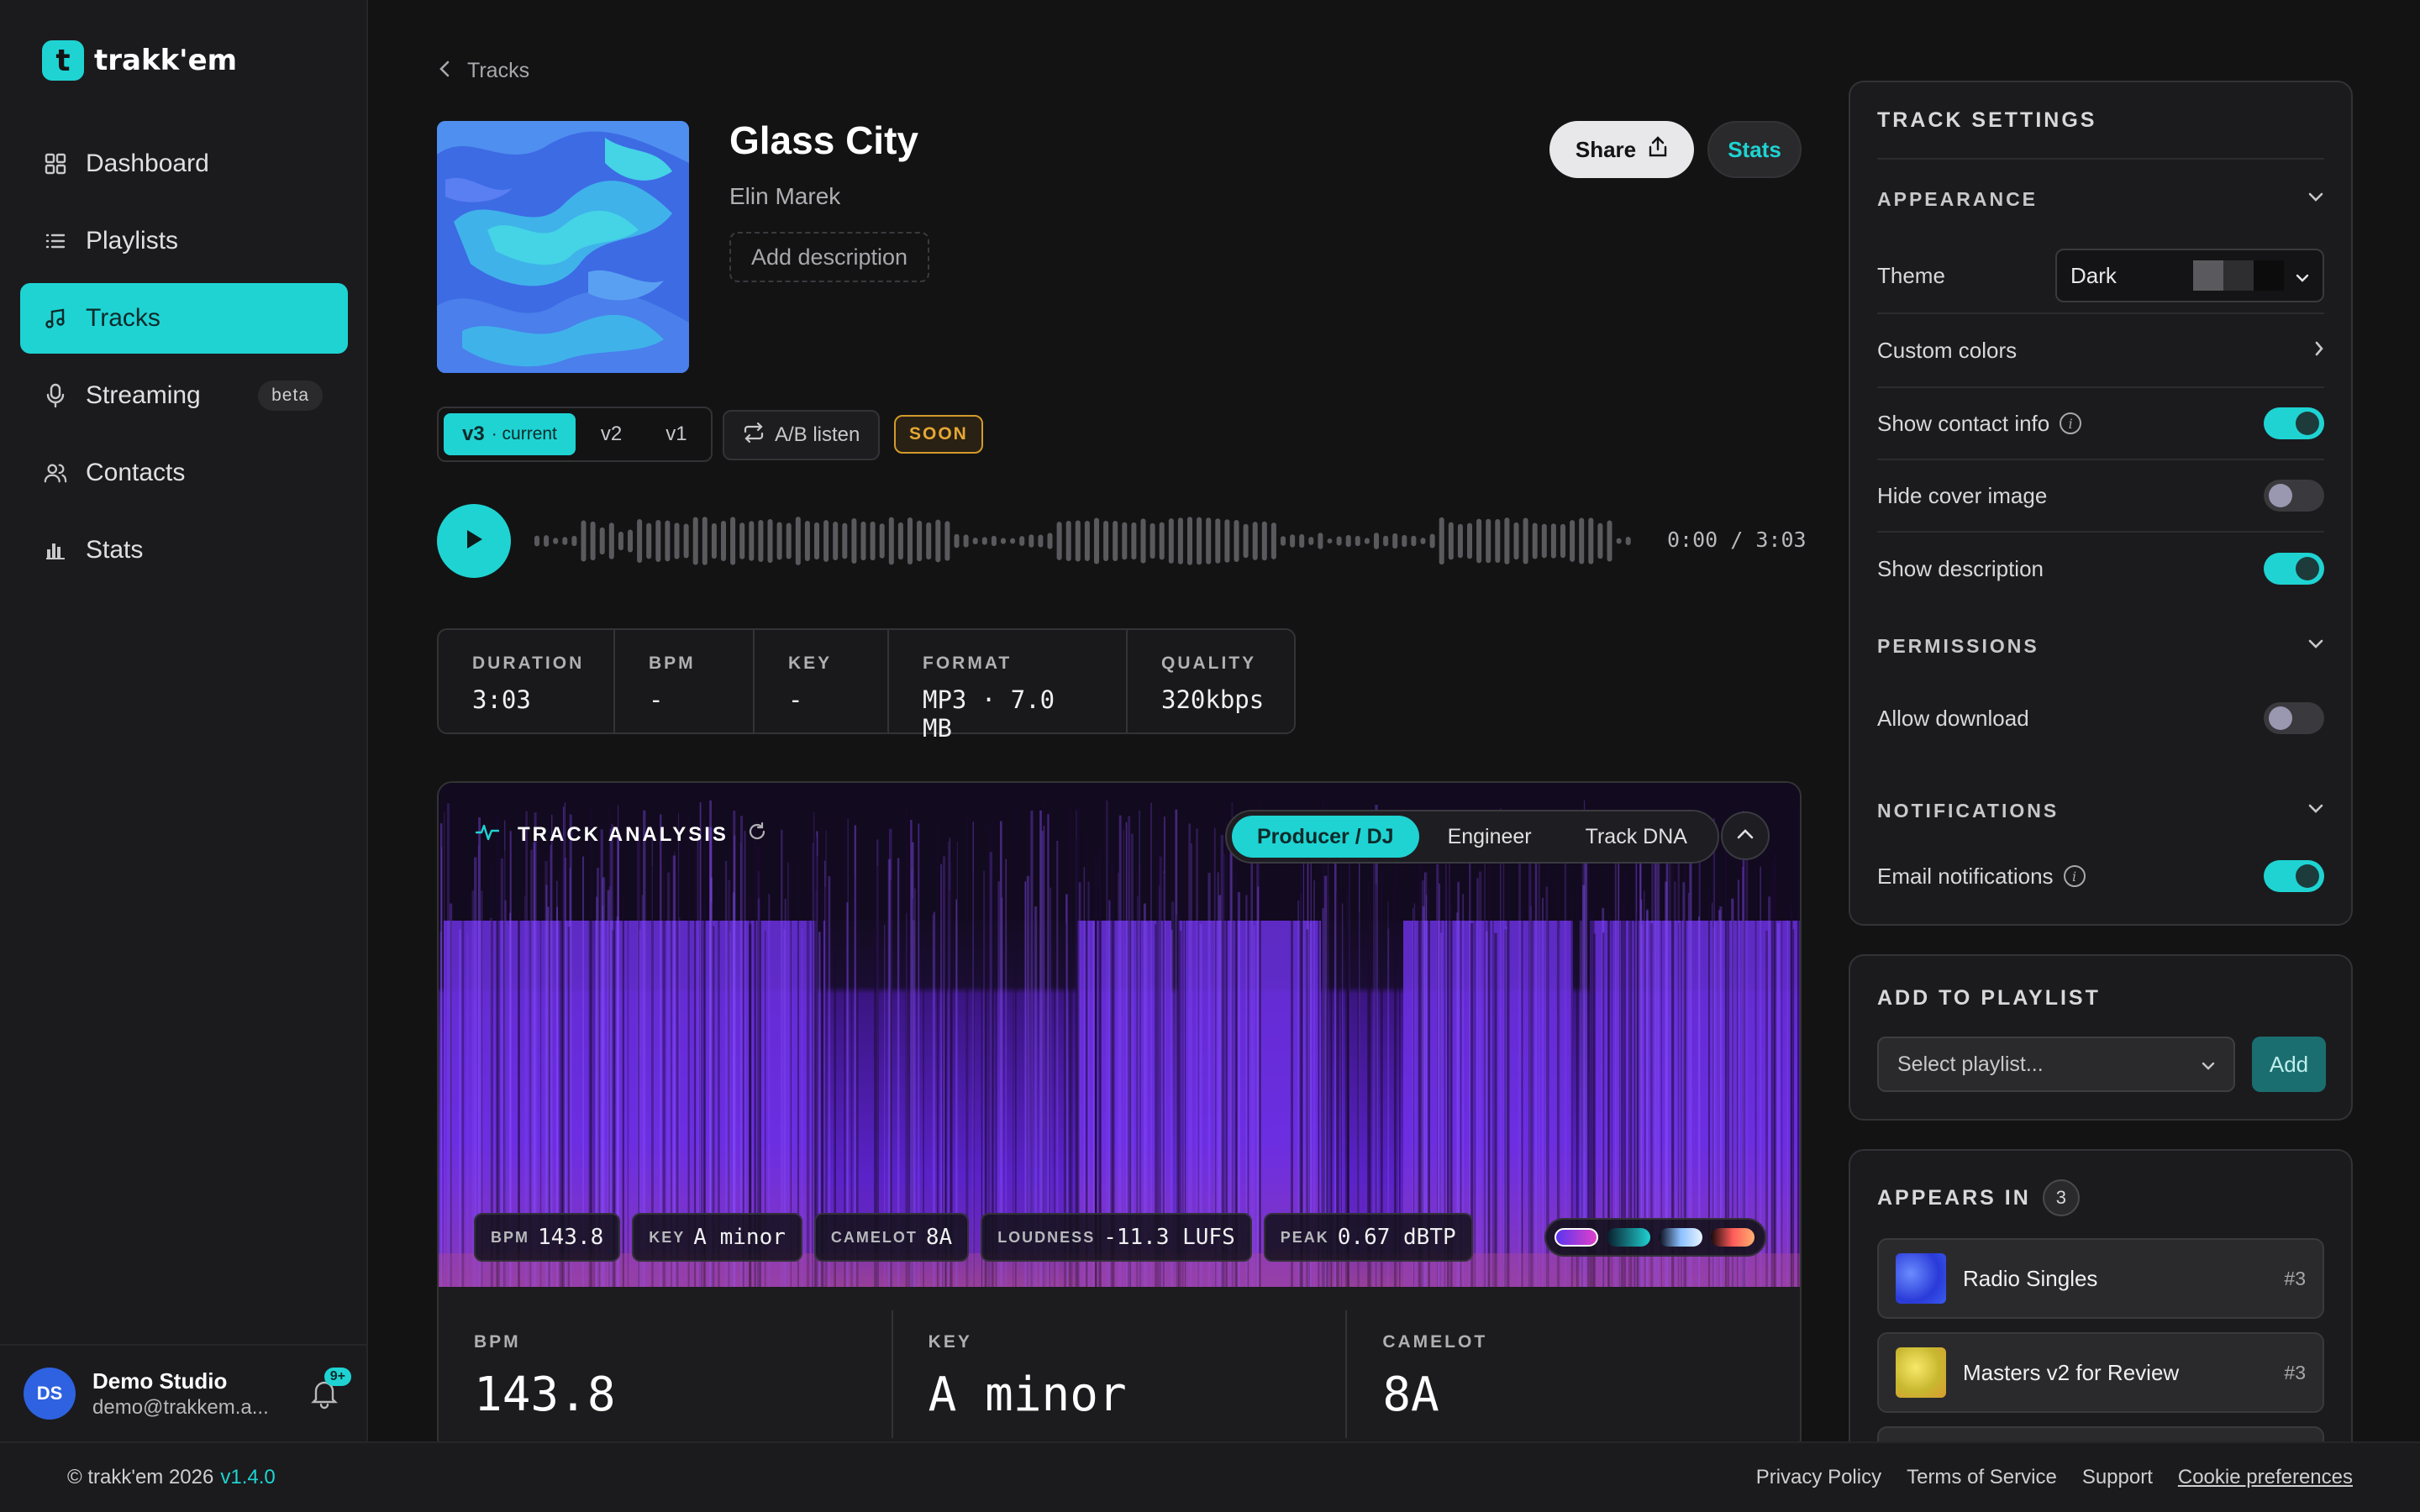 The width and height of the screenshot is (2420, 1512). Describe the element at coordinates (2295, 1372) in the screenshot. I see `playlist-rank: #3` at that location.